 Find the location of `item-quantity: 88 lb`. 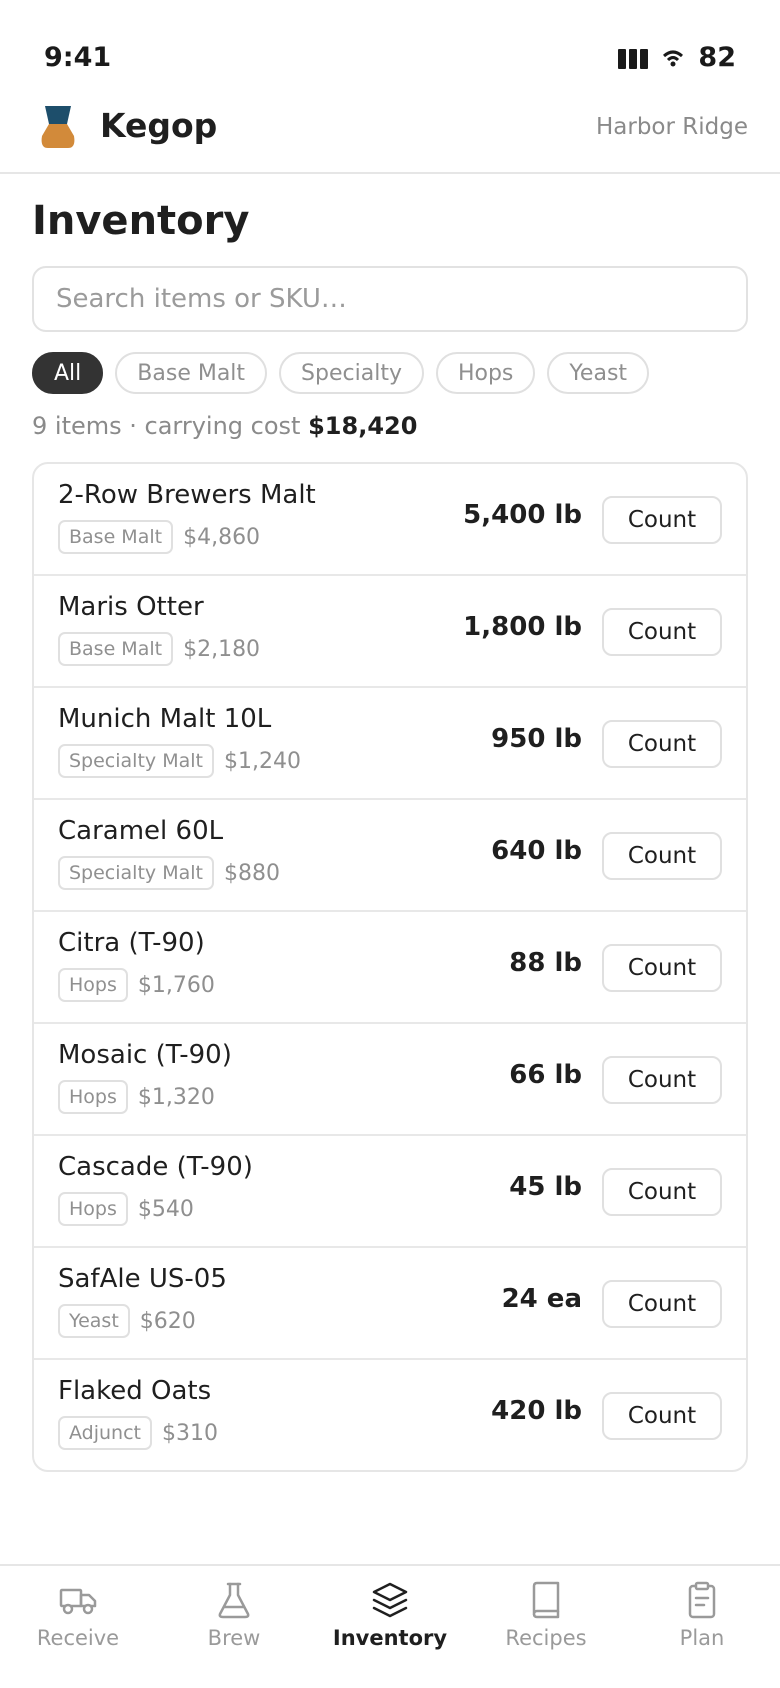

item-quantity: 88 lb is located at coordinates (545, 963).